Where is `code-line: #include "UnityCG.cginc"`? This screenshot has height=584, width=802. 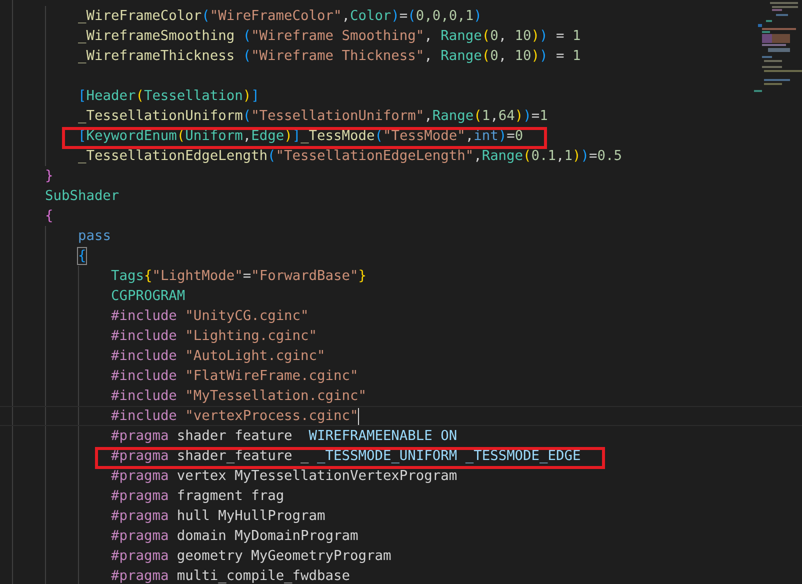
code-line: #include "UnityCG.cginc" is located at coordinates (210, 316).